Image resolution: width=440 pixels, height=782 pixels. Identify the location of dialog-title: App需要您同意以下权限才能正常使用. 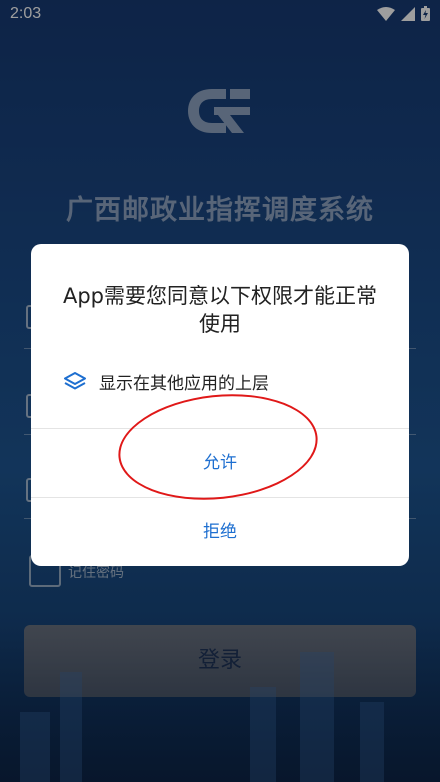
(220, 310).